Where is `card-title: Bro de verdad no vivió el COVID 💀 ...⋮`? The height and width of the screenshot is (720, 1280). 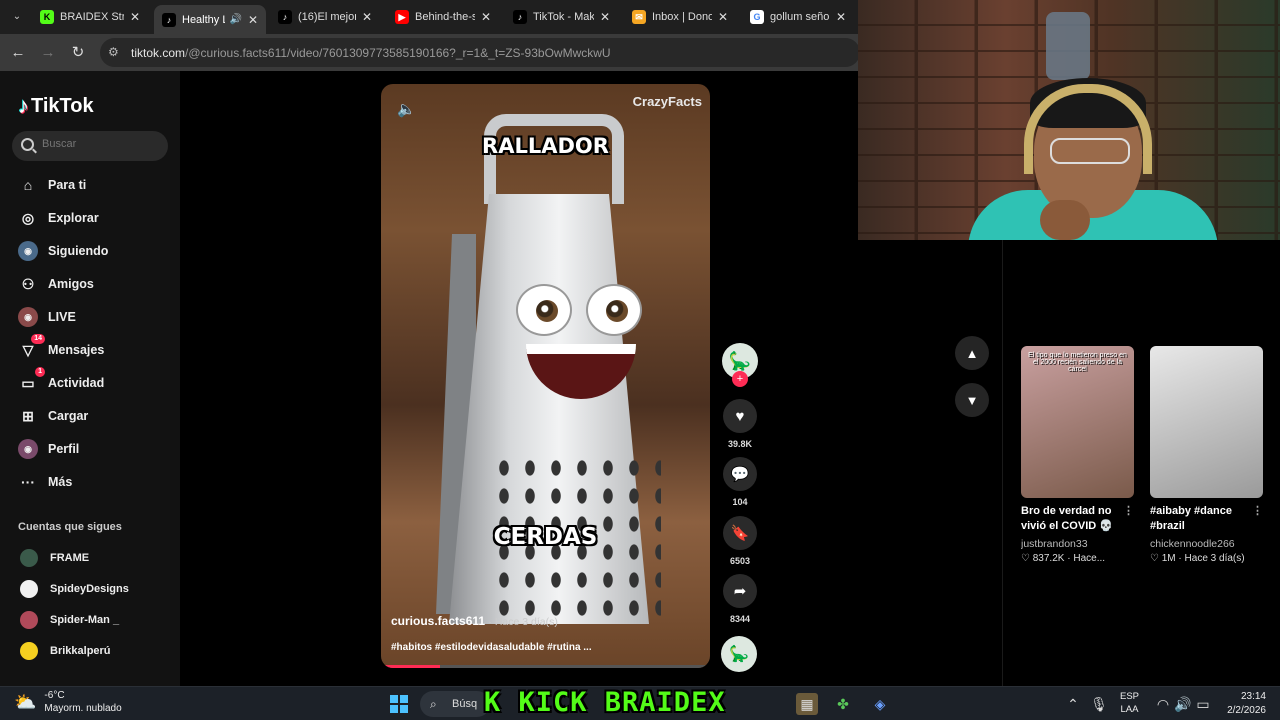 card-title: Bro de verdad no vivió el COVID 💀 ...⋮ is located at coordinates (1077, 519).